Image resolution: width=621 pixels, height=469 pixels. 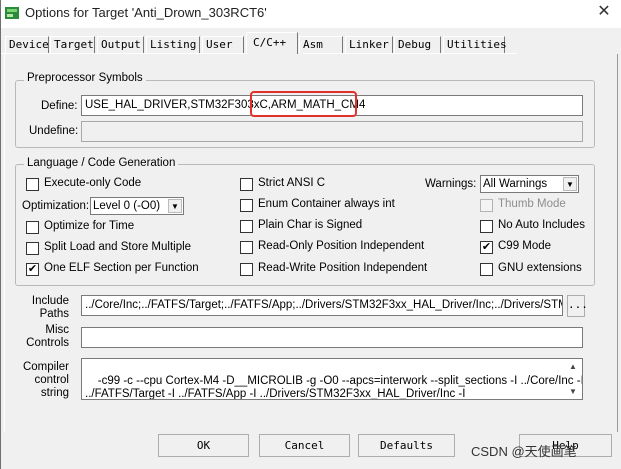 What do you see at coordinates (173, 44) in the screenshot?
I see `tab-listing: Listing` at bounding box center [173, 44].